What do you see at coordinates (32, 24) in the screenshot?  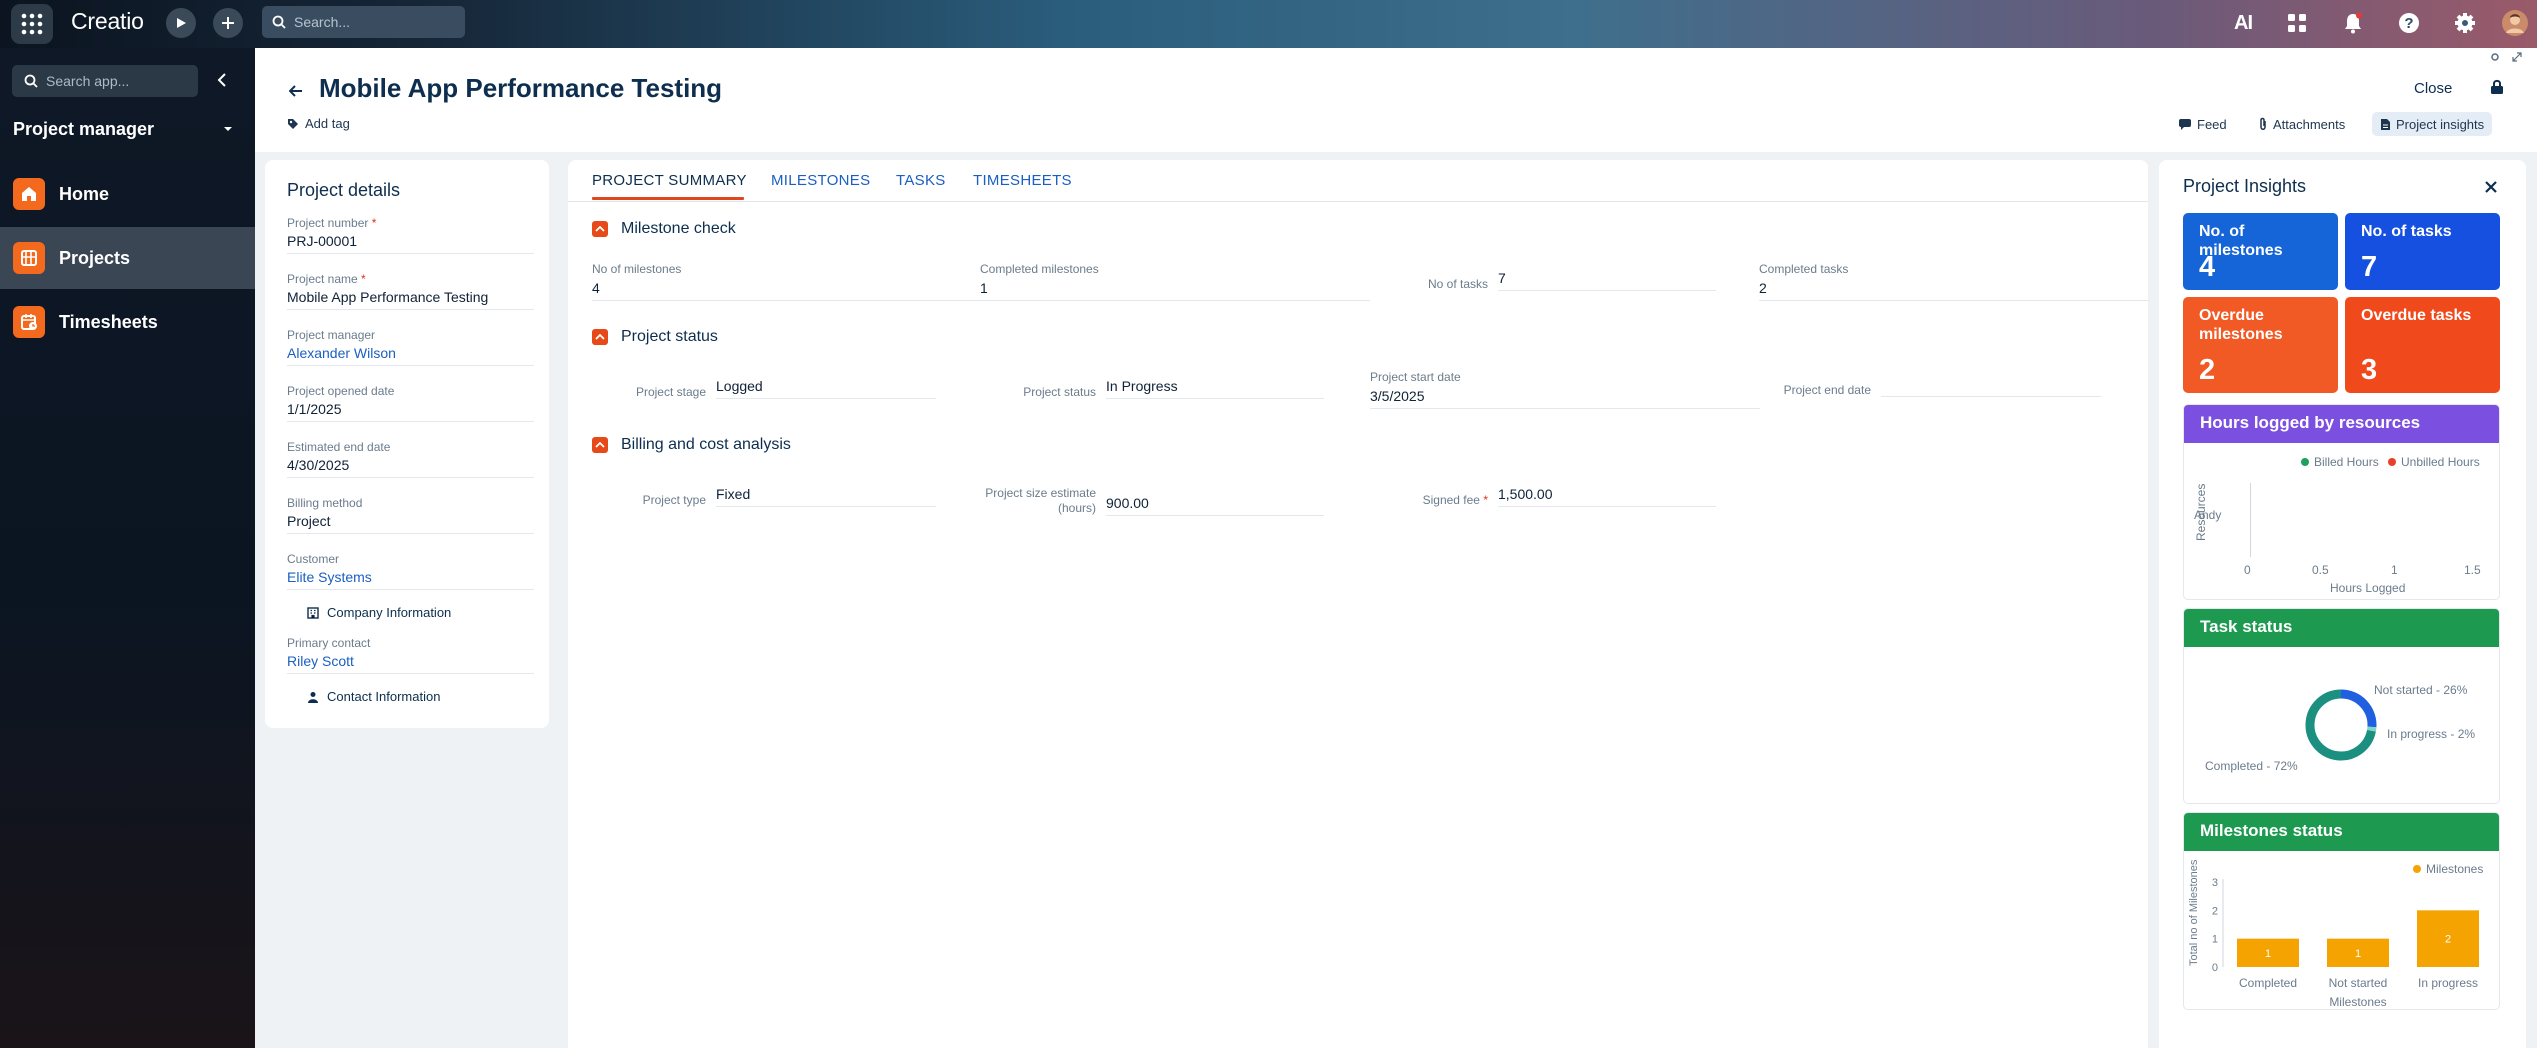 I see `app-launcher-button` at bounding box center [32, 24].